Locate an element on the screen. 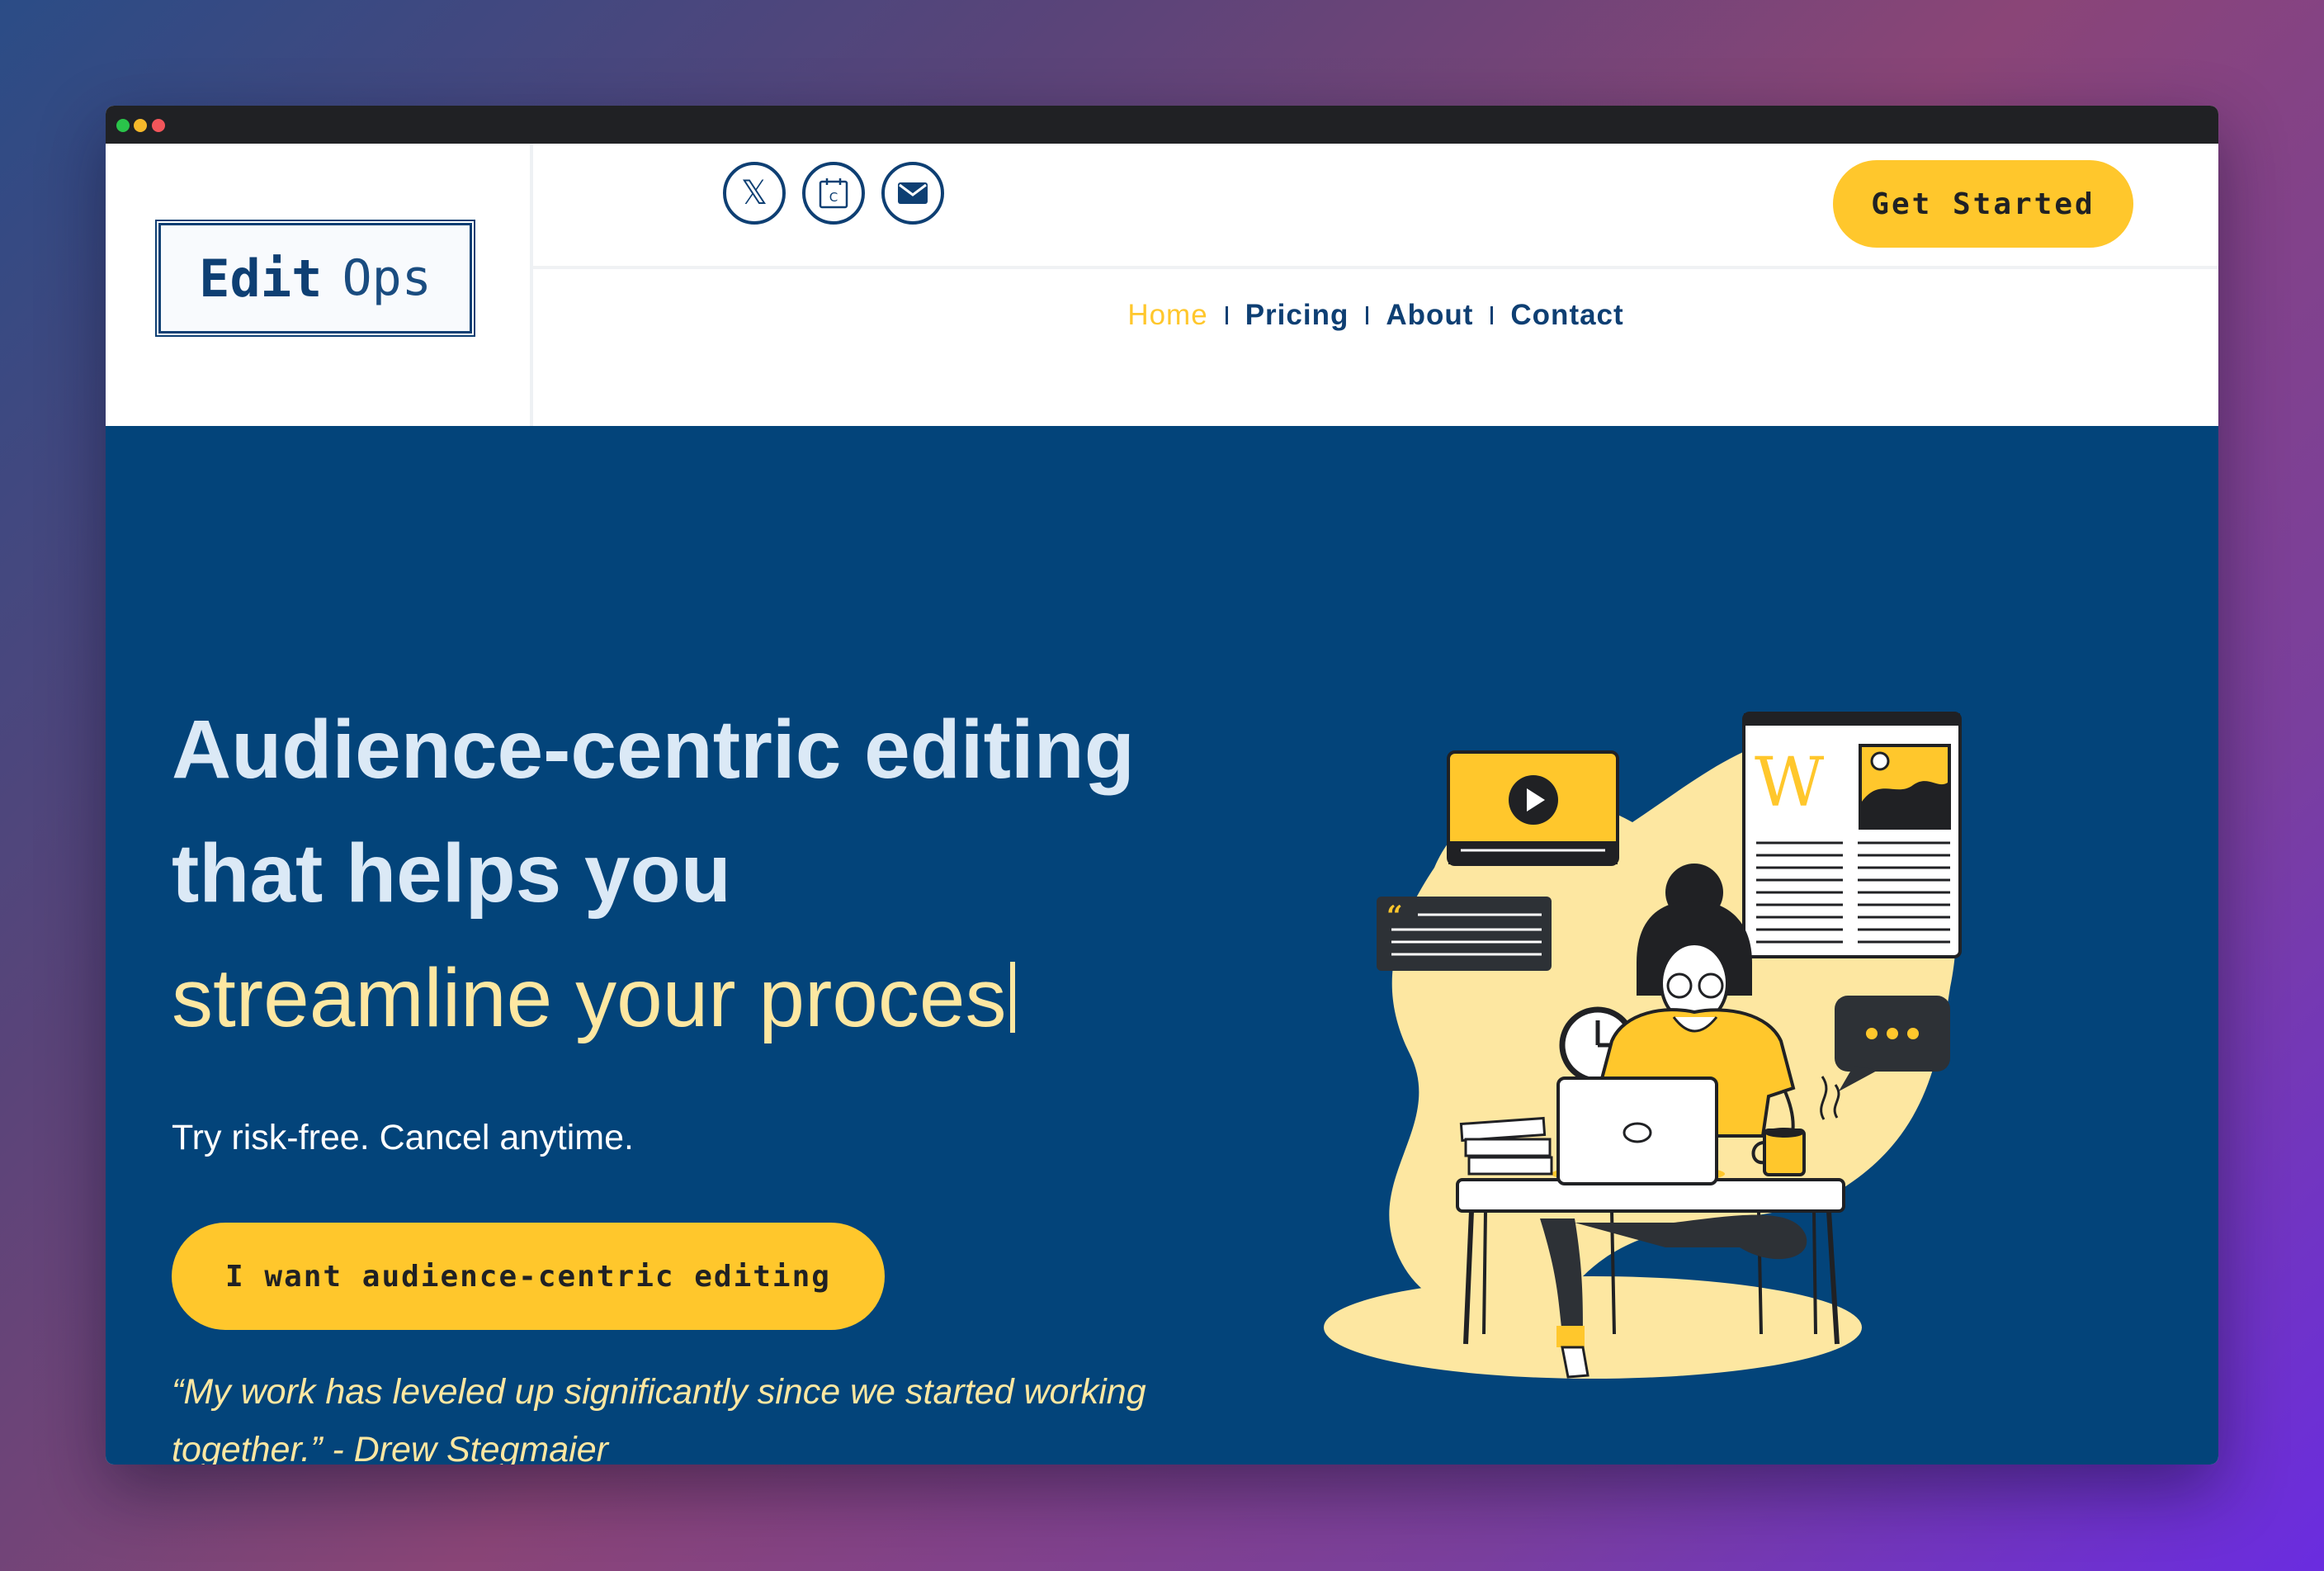 Image resolution: width=2324 pixels, height=1571 pixels. nav-contact: Contact is located at coordinates (1566, 315).